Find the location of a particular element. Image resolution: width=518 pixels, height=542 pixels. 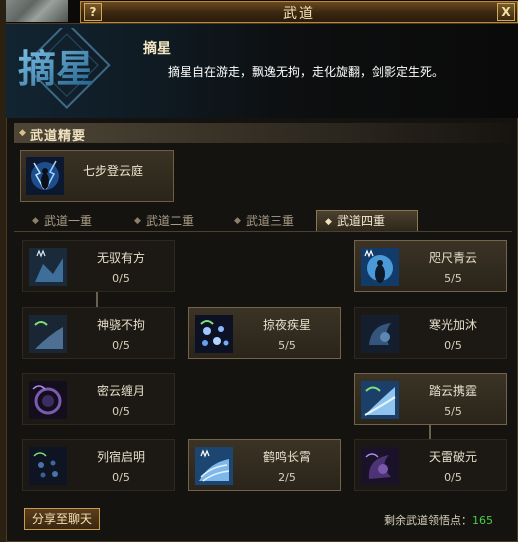

close-button: X is located at coordinates (506, 12).